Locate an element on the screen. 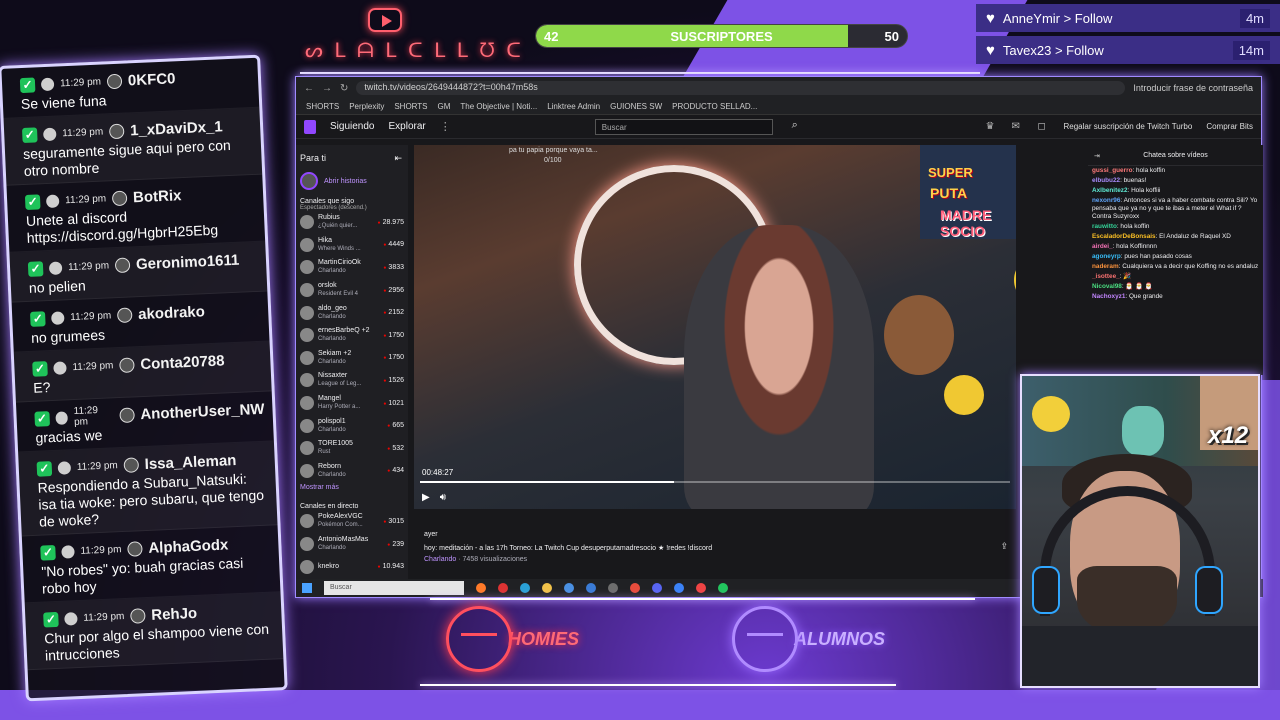 Image resolution: width=1280 pixels, height=720 pixels. opera-icon is located at coordinates (503, 588).